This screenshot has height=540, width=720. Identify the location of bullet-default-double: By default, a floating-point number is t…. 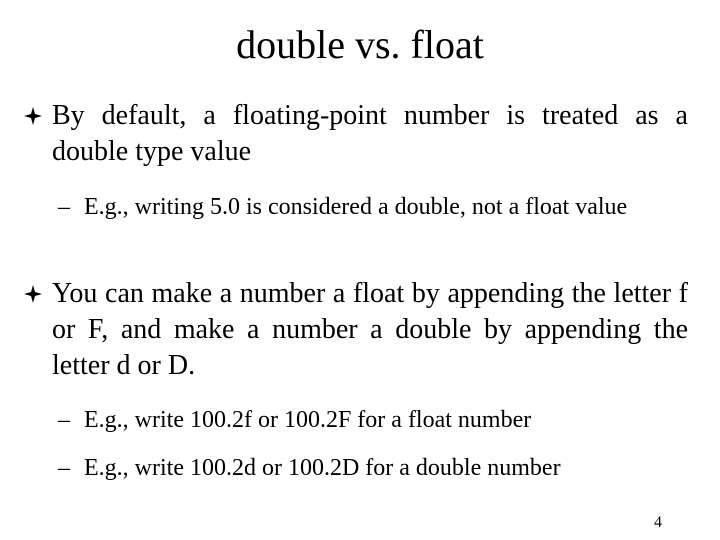
(355, 134).